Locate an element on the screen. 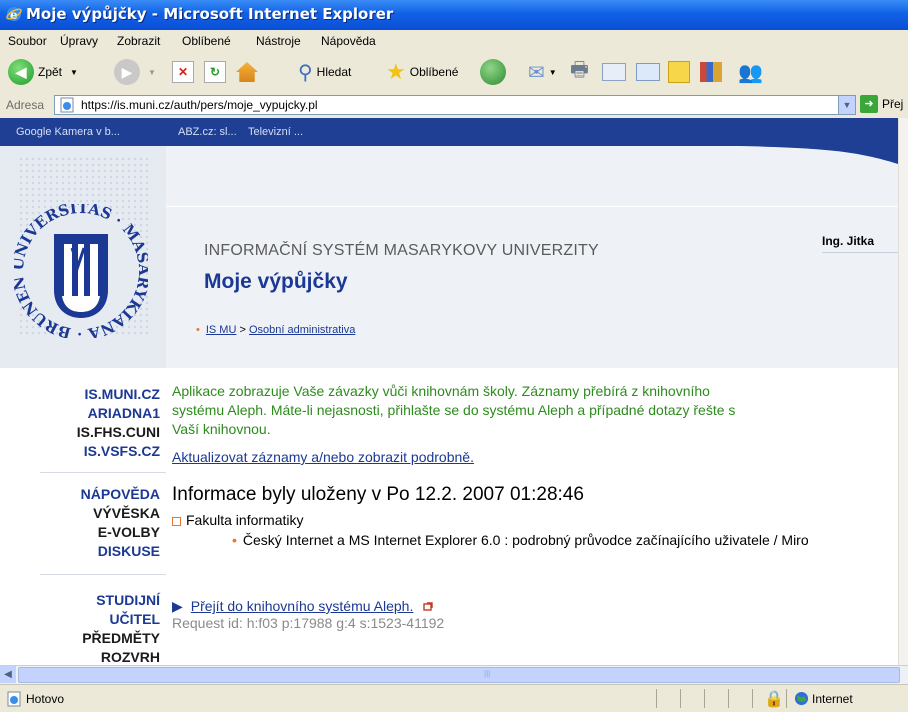 This screenshot has height=712, width=908. scroll-left-icon: ◀ is located at coordinates (8, 674).